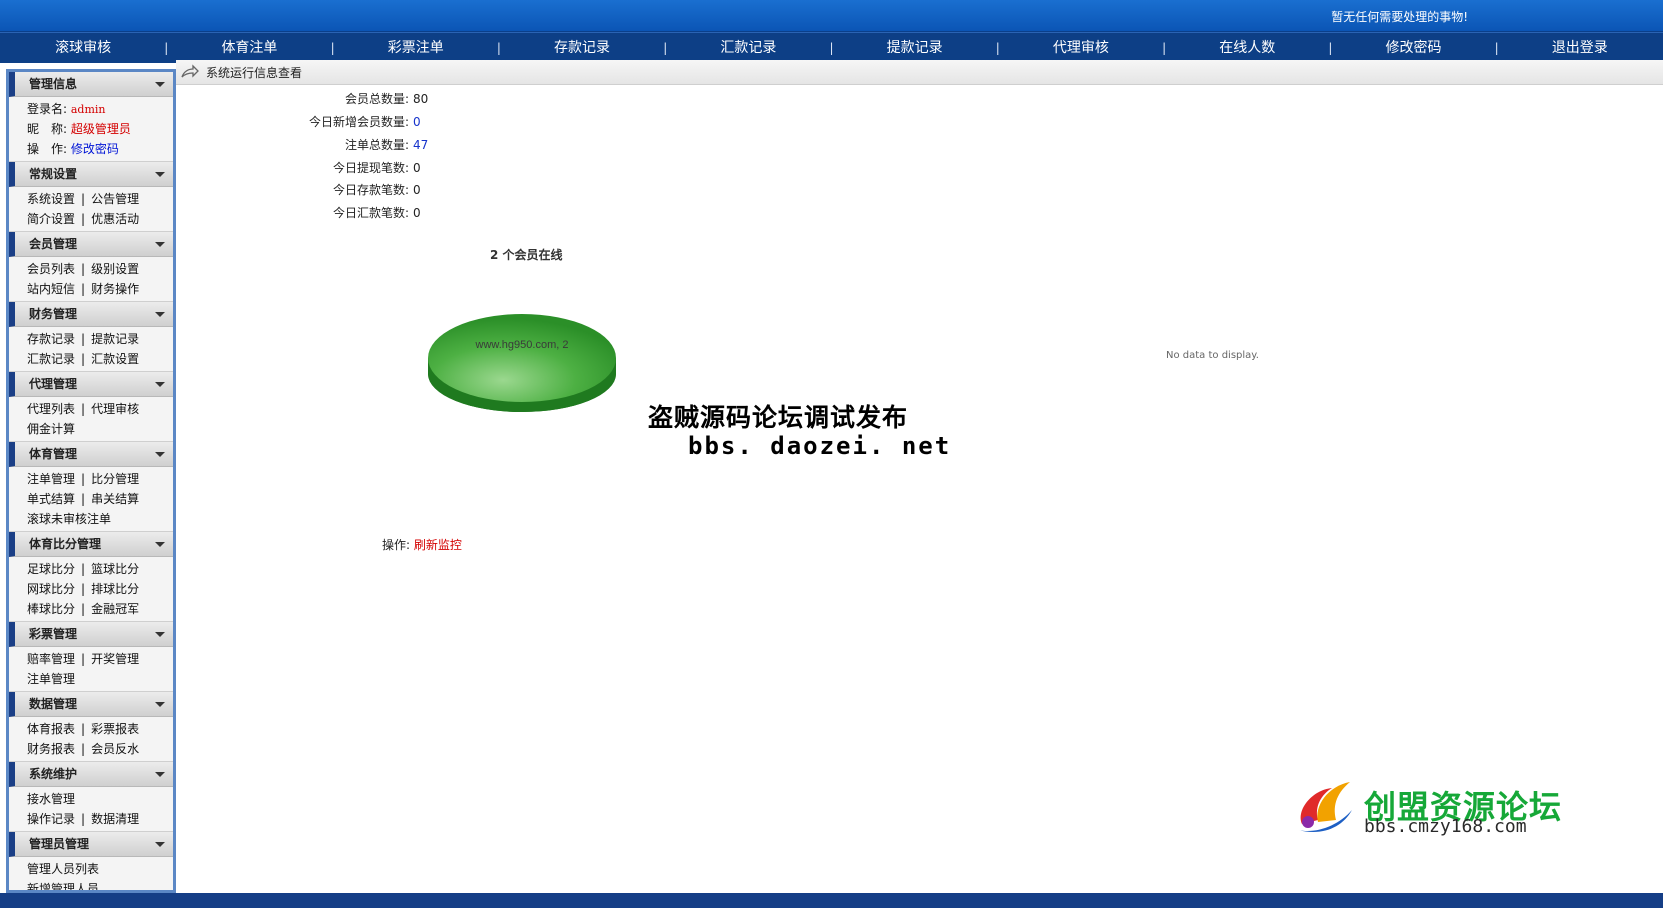 This screenshot has width=1663, height=908. Describe the element at coordinates (115, 659) in the screenshot. I see `sidebar-link: 开奖管理` at that location.